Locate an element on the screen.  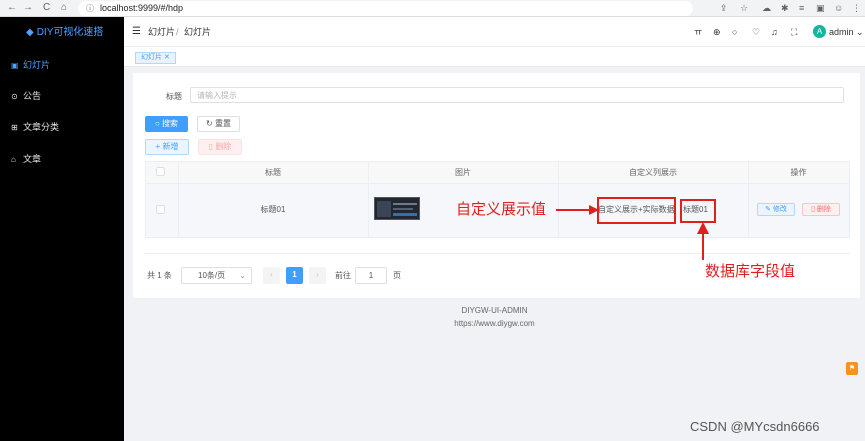
sidebar-item-article: ⌂ 文章 is located at coordinates (26, 159).